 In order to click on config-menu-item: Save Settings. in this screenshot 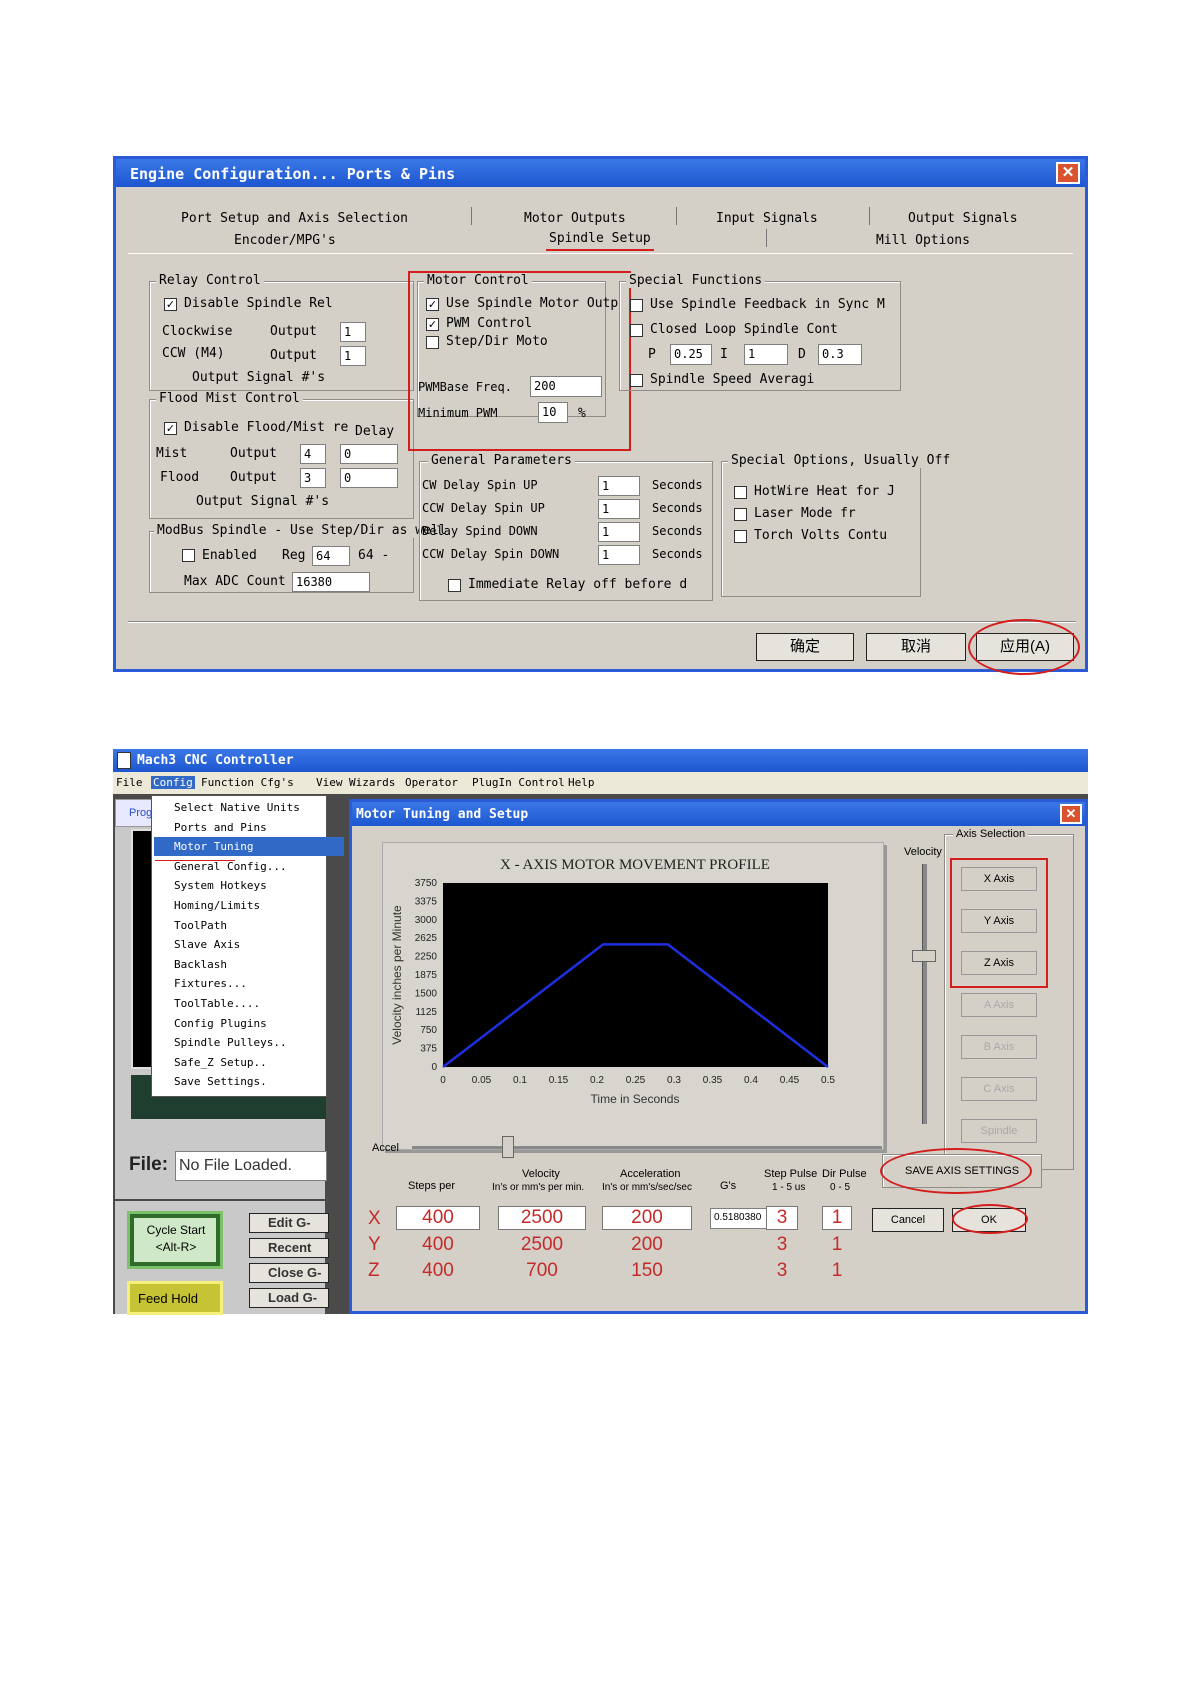, I will do `click(249, 1081)`.